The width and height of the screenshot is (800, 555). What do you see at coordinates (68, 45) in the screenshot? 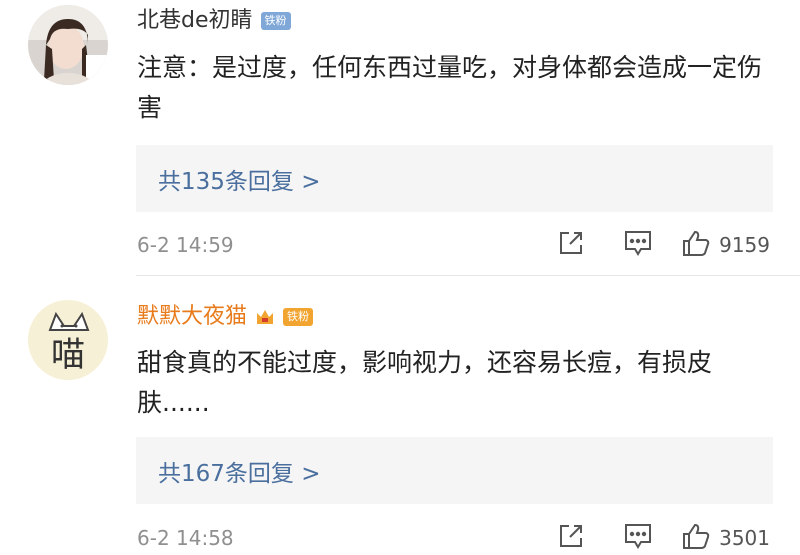
I see `avatar` at bounding box center [68, 45].